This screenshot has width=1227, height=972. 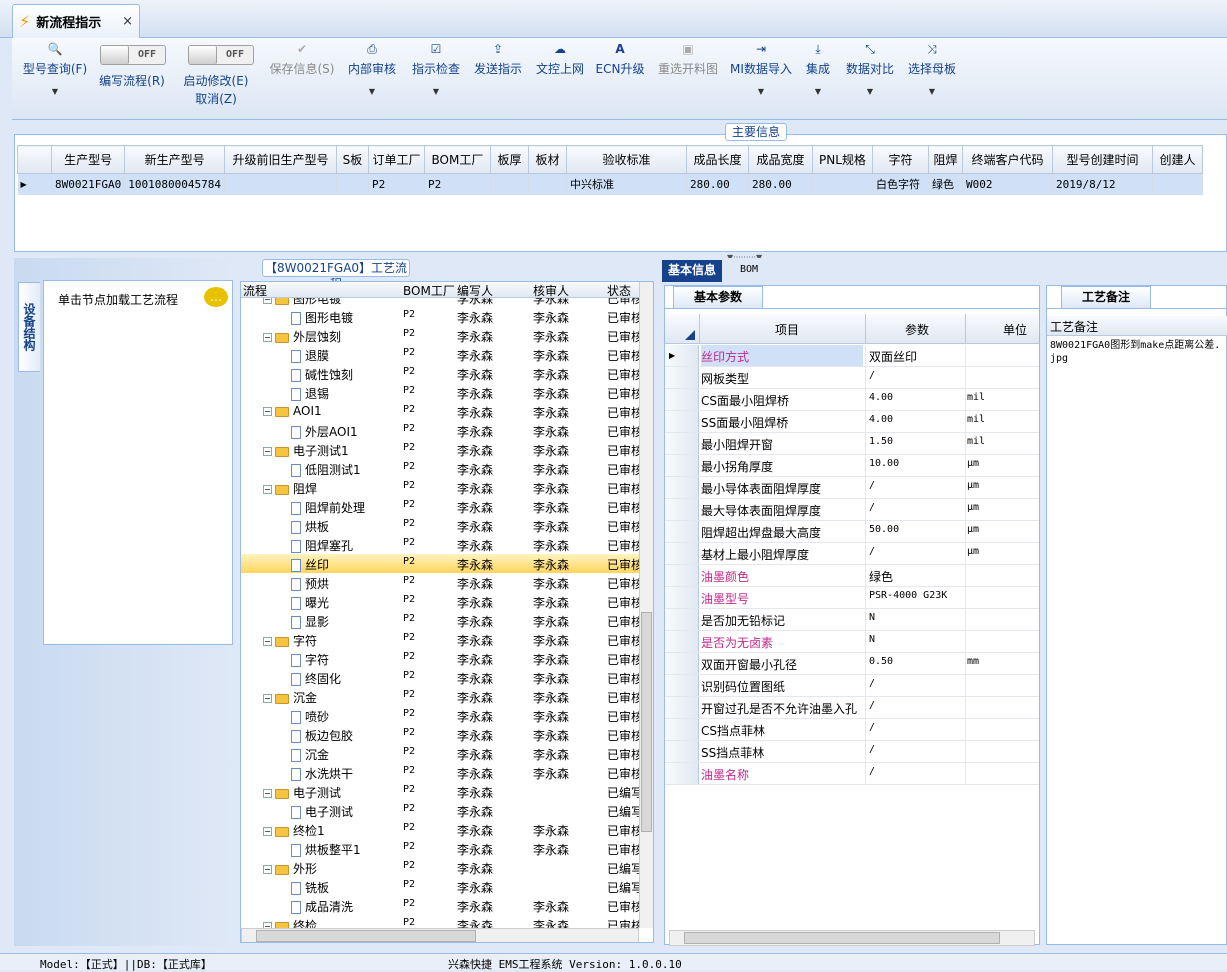 What do you see at coordinates (372, 78) in the screenshot?
I see `internal-review-button: ⎙ 内部审核 ▼` at bounding box center [372, 78].